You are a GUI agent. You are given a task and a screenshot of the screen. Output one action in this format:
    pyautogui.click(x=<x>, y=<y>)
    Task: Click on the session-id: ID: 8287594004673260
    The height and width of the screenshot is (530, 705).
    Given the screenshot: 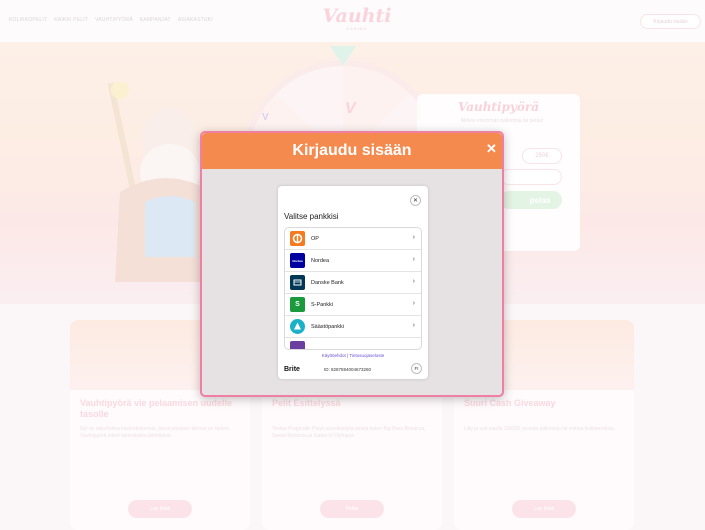 What is the action you would take?
    pyautogui.click(x=347, y=369)
    